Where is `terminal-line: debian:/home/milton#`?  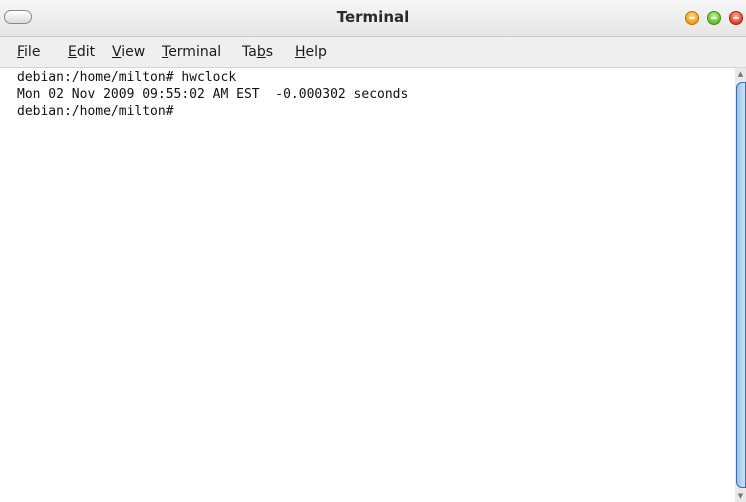
terminal-line: debian:/home/milton# is located at coordinates (95, 111).